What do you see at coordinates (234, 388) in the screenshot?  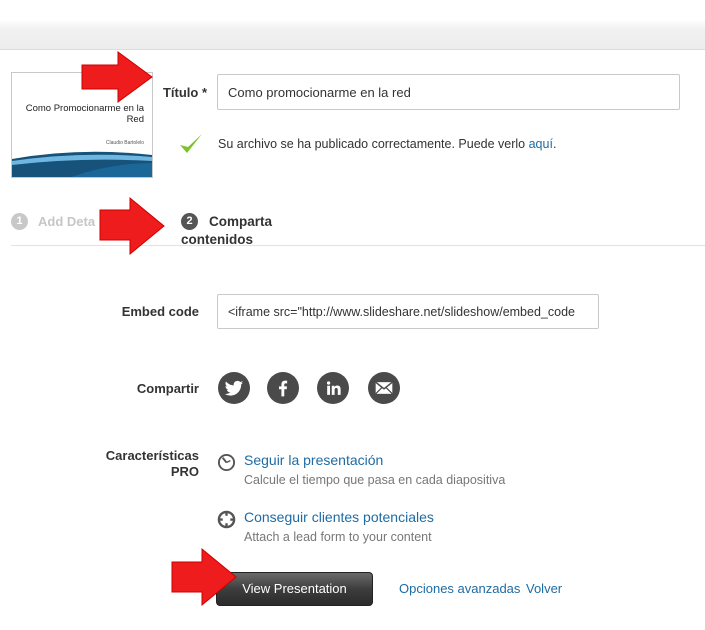 I see `twitter-icon` at bounding box center [234, 388].